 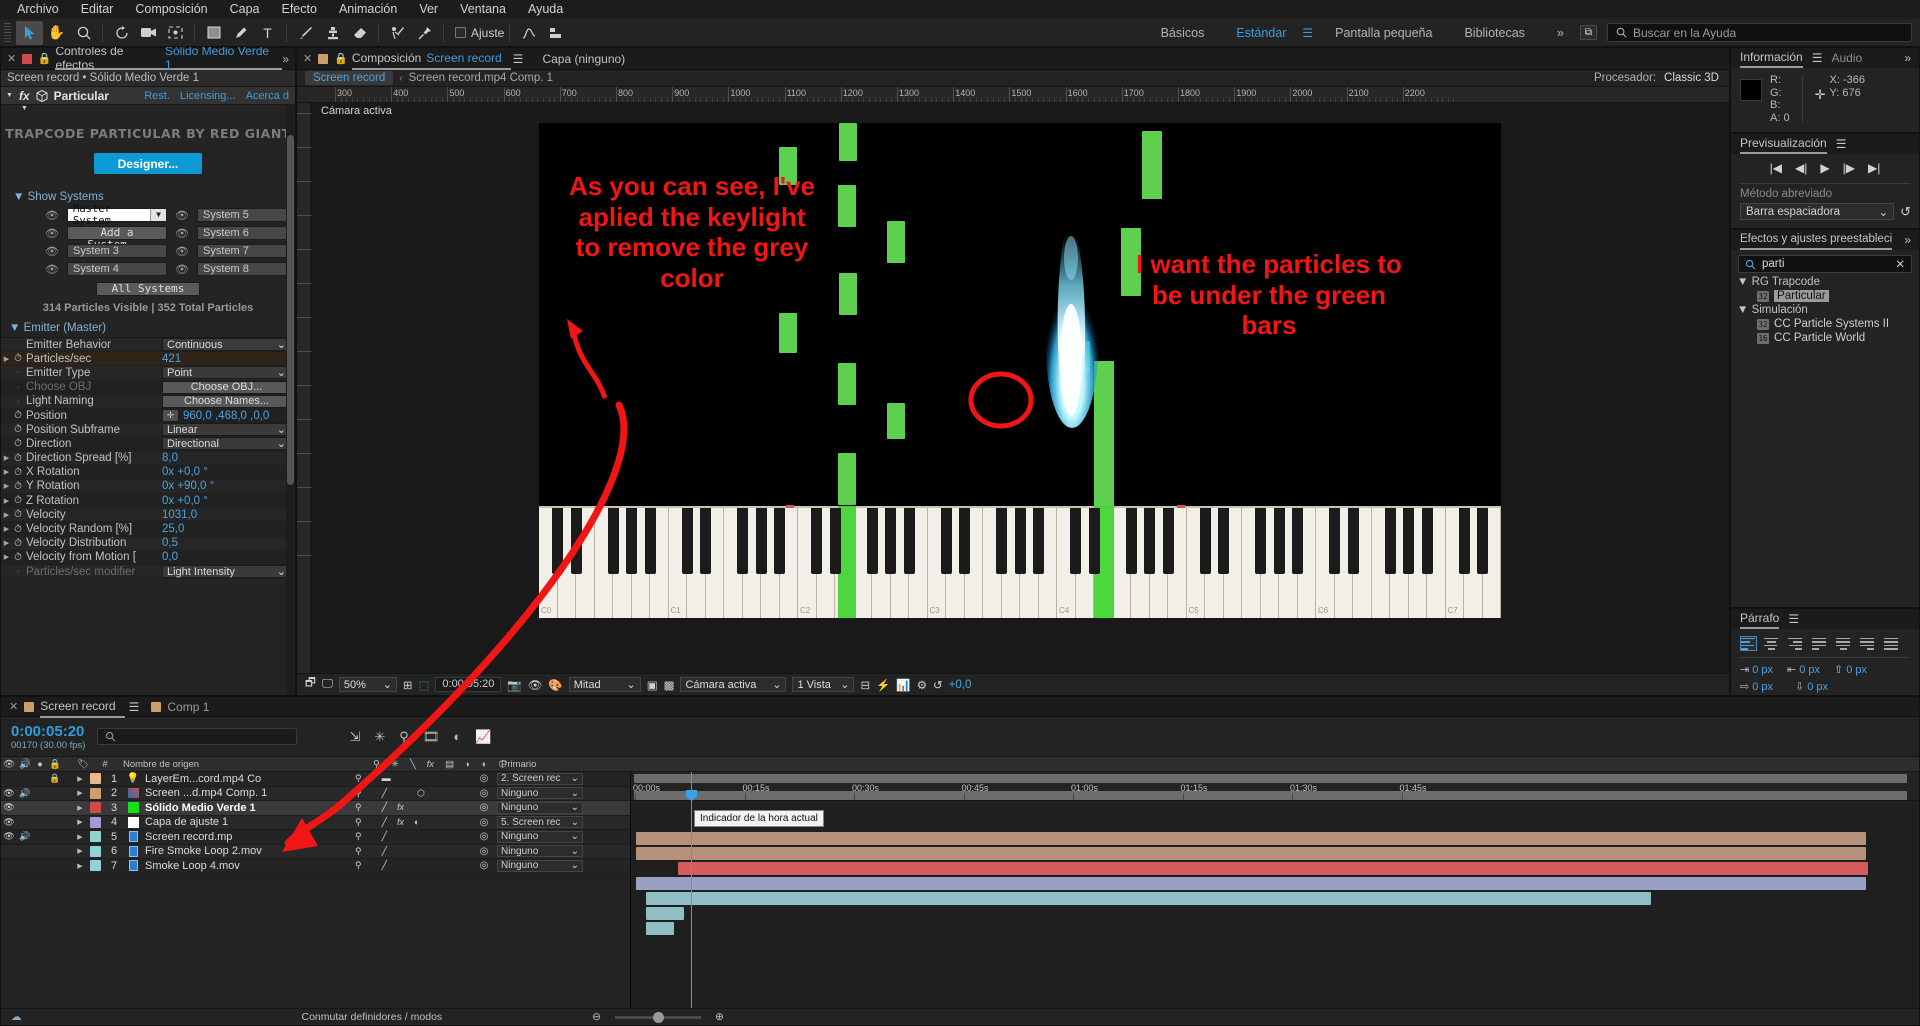 I want to click on always-preview-icon: 🗗, so click(x=310, y=684).